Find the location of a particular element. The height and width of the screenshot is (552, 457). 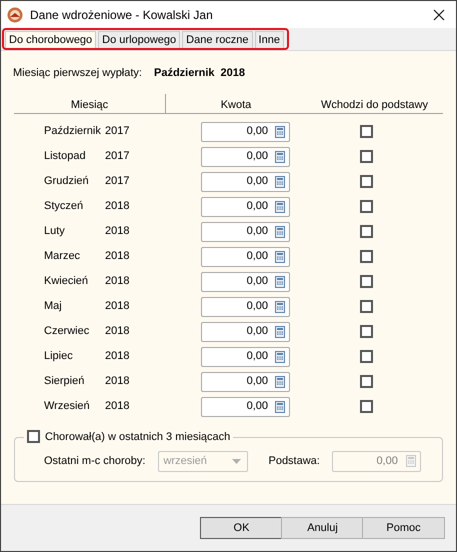

dialog-button: Pomoc is located at coordinates (403, 528).